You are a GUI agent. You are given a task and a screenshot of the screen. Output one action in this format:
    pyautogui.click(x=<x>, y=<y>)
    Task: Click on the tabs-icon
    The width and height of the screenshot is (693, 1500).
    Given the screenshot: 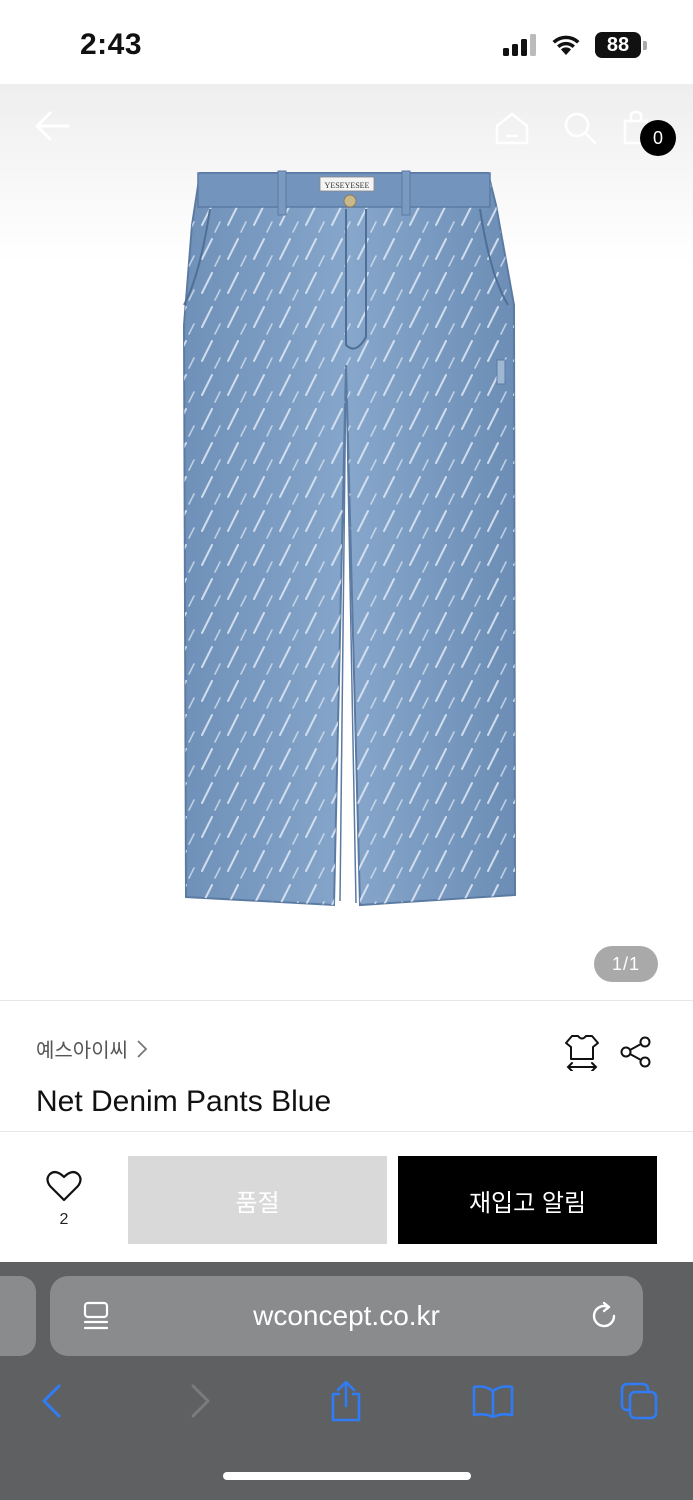 What is the action you would take?
    pyautogui.click(x=639, y=1401)
    